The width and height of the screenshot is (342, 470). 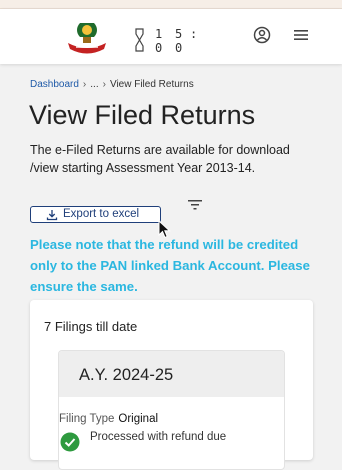 I want to click on top-strip, so click(x=171, y=4).